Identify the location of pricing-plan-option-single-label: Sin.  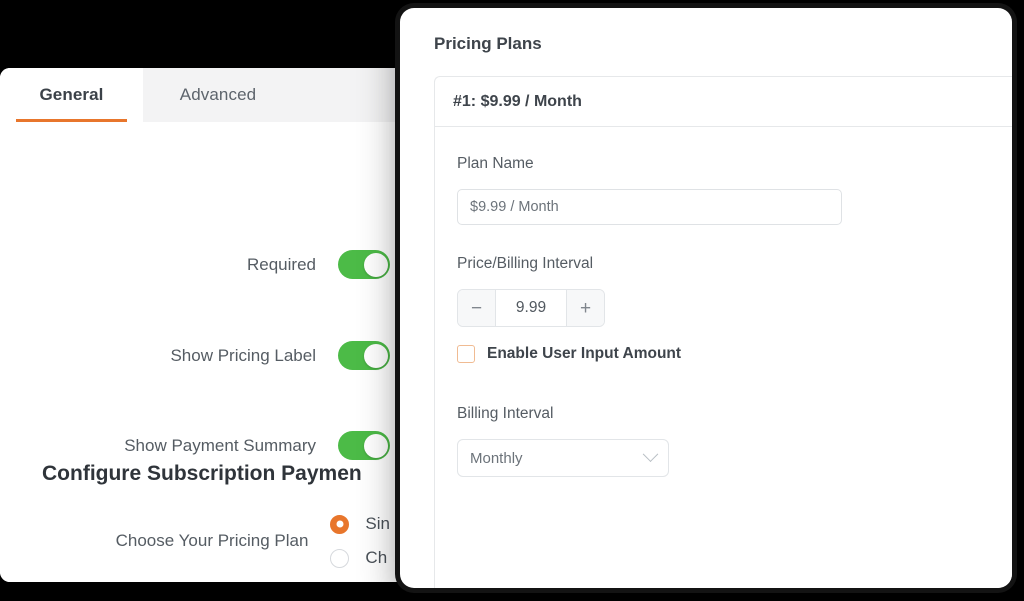
(377, 523).